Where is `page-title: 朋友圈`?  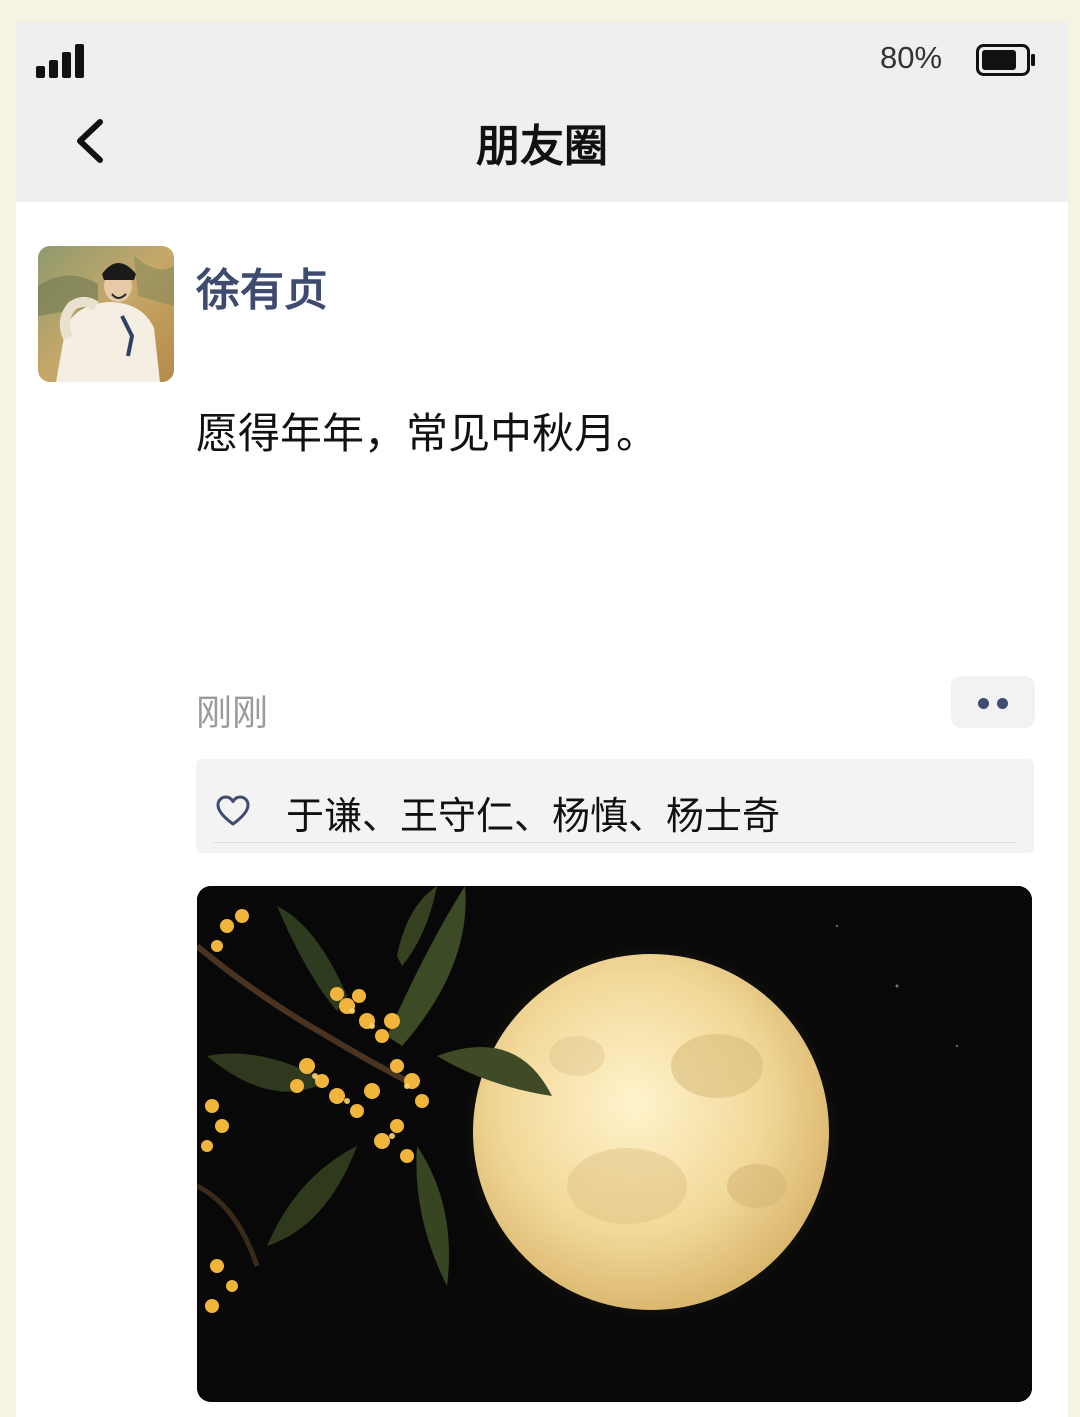 page-title: 朋友圈 is located at coordinates (542, 146).